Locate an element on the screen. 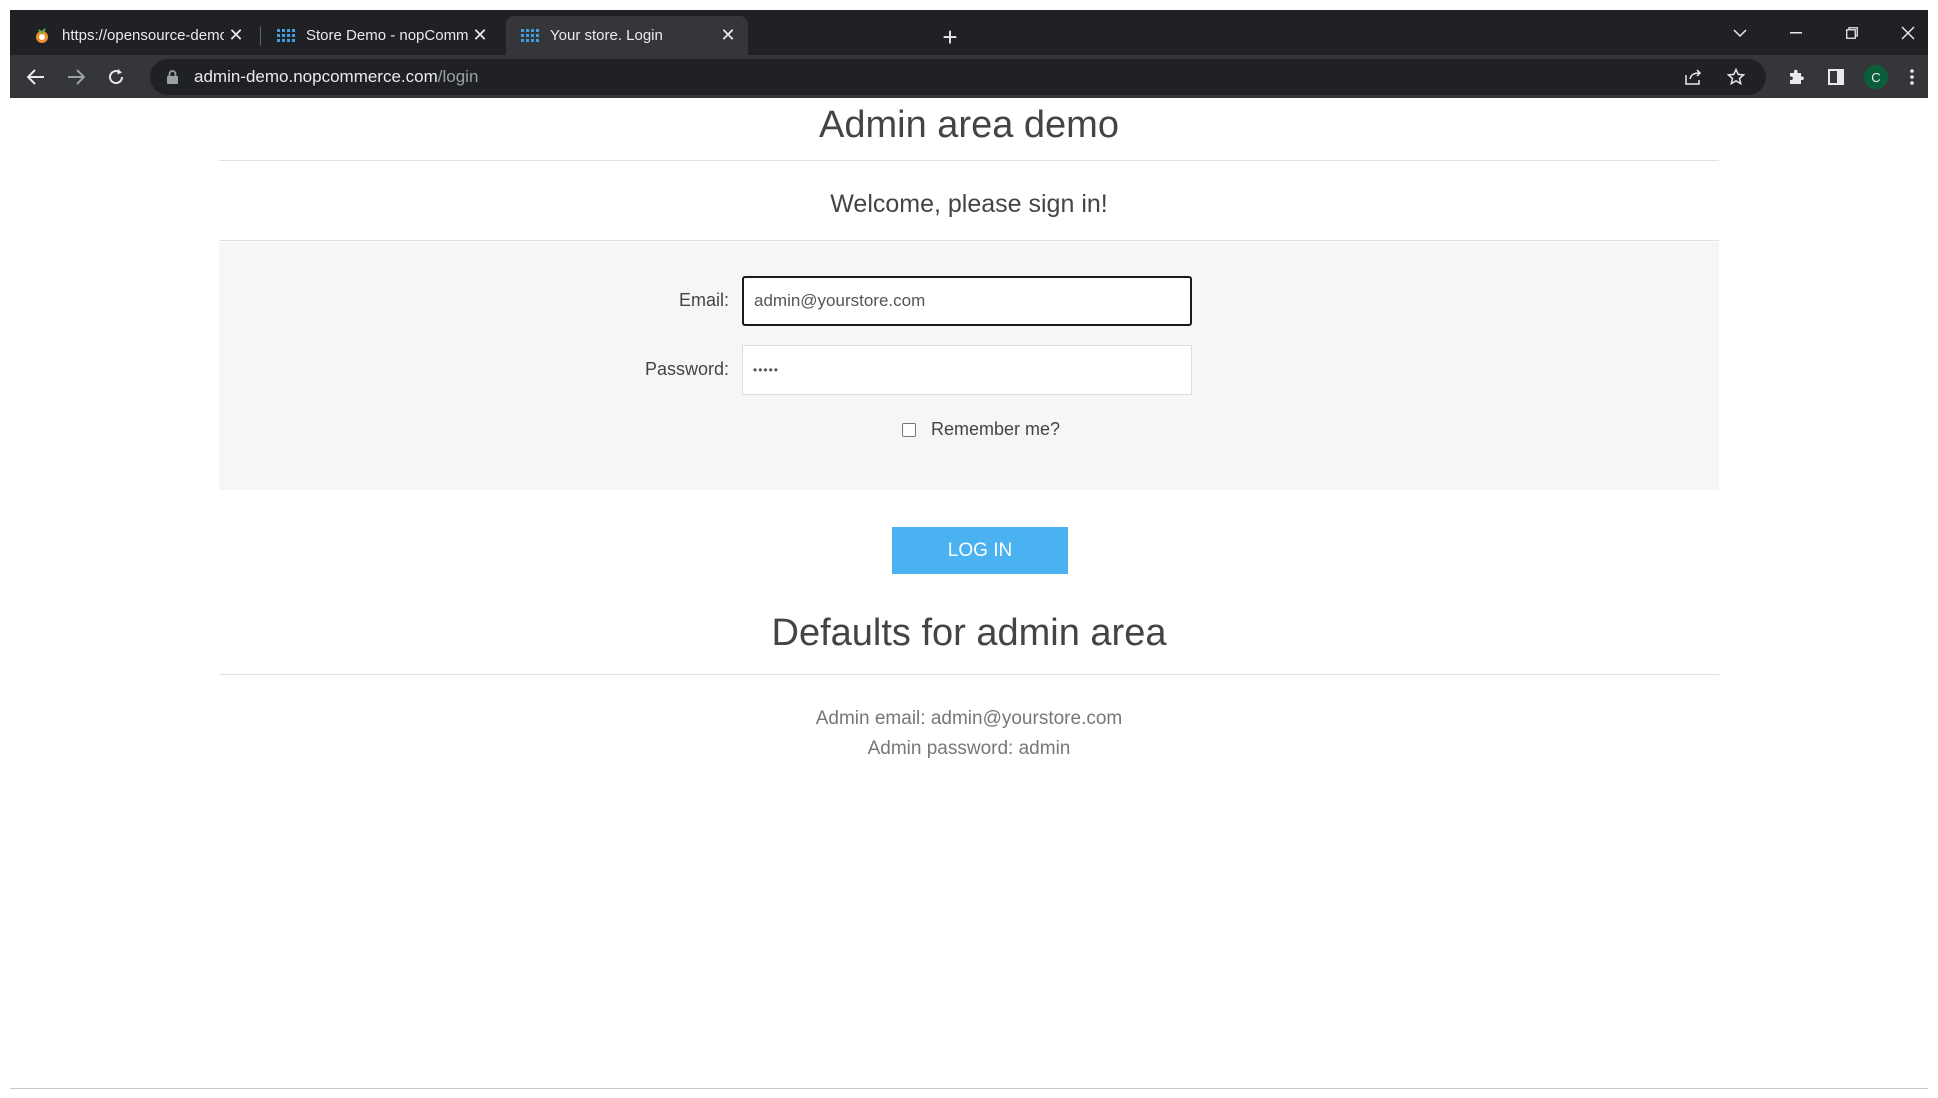 The height and width of the screenshot is (1098, 1938). share-icon is located at coordinates (1694, 77).